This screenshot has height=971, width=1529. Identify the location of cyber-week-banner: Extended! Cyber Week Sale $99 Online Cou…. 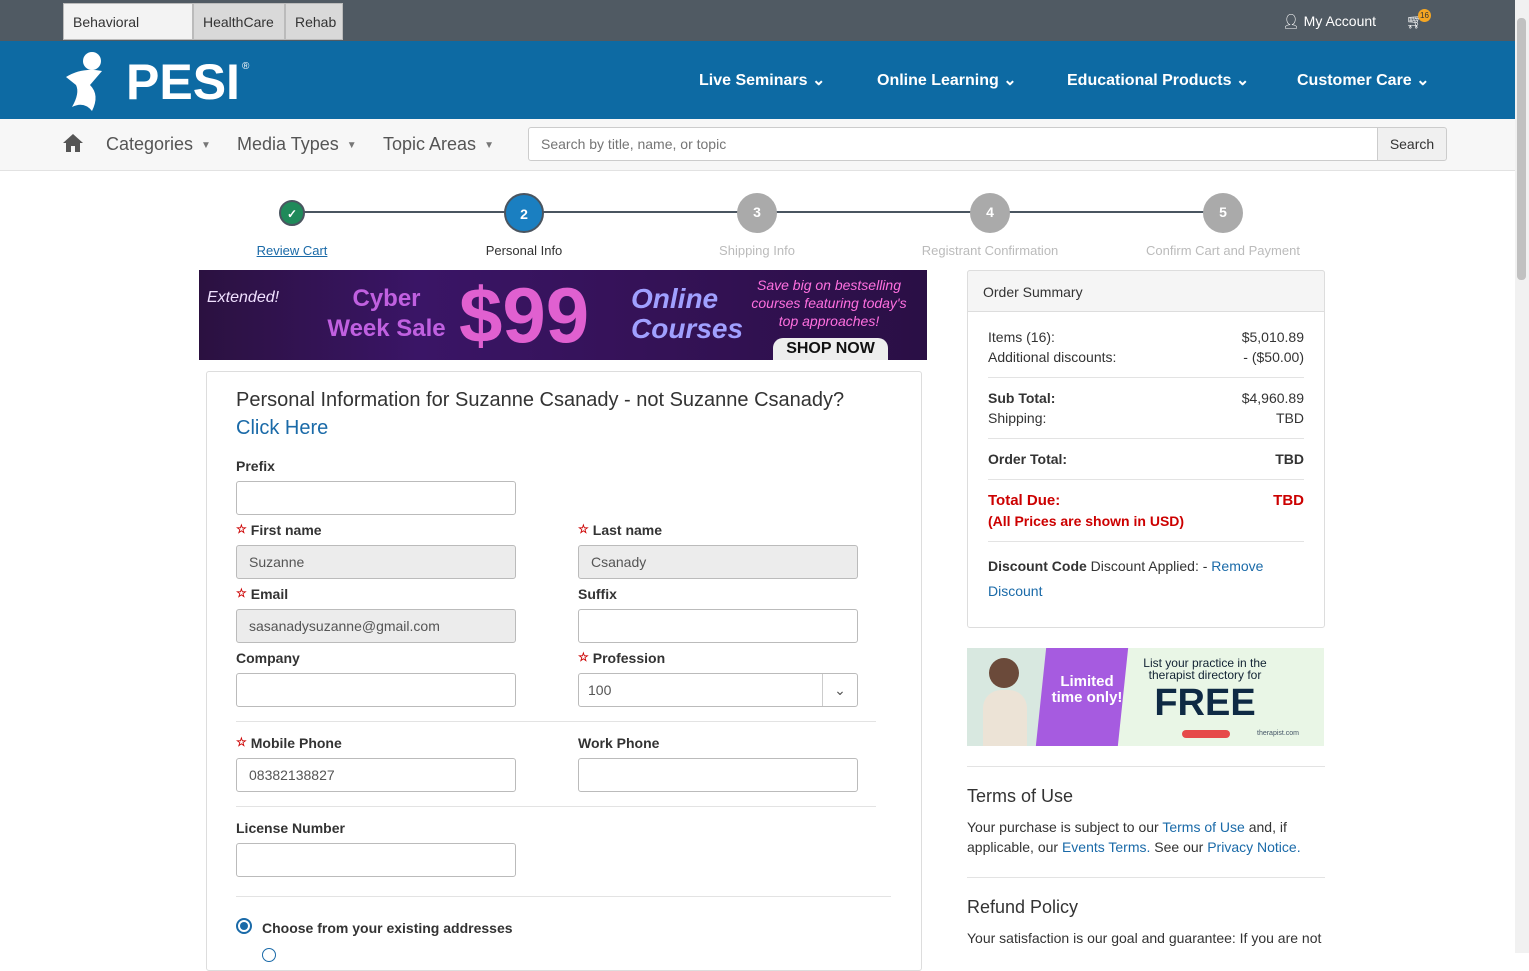
(563, 315).